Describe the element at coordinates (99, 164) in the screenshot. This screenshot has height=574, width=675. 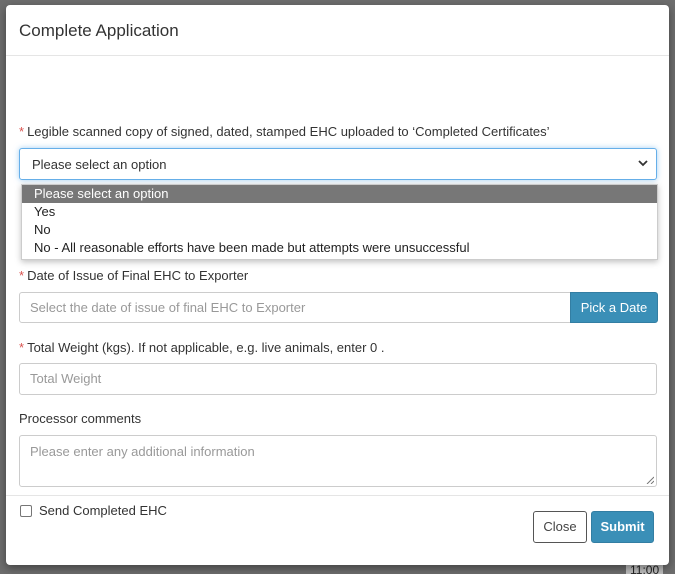
I see `ehc-upload-selected-value: Please select an option` at that location.